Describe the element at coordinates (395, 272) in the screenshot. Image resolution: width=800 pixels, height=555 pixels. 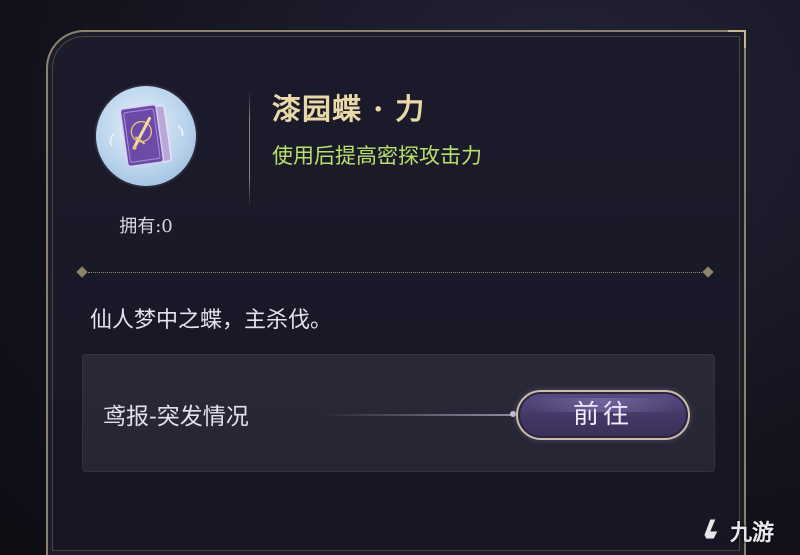
I see `section-divider` at that location.